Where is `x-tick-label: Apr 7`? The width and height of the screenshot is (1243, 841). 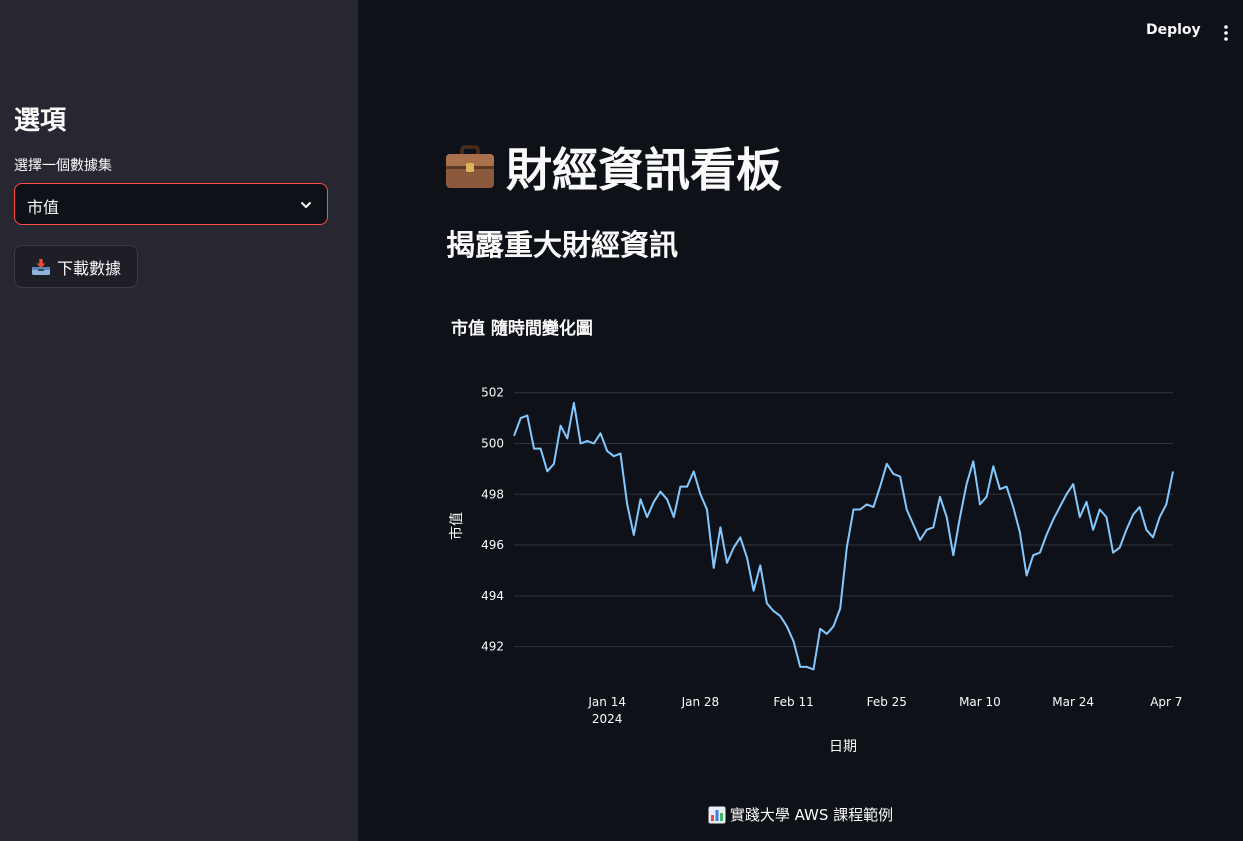
x-tick-label: Apr 7 is located at coordinates (1166, 702).